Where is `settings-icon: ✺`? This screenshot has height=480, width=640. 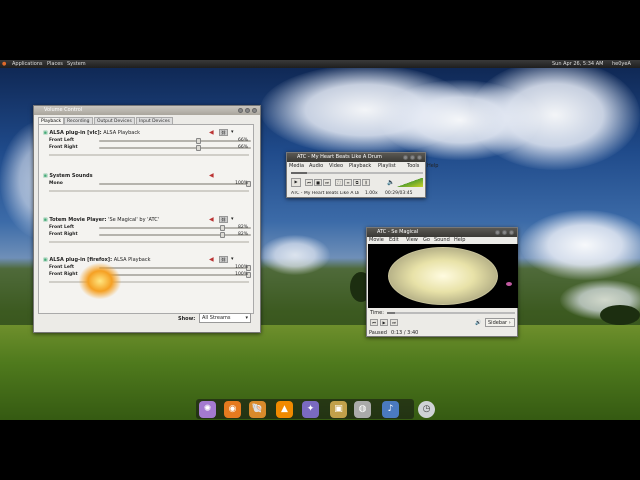 settings-icon: ✺ is located at coordinates (207, 409).